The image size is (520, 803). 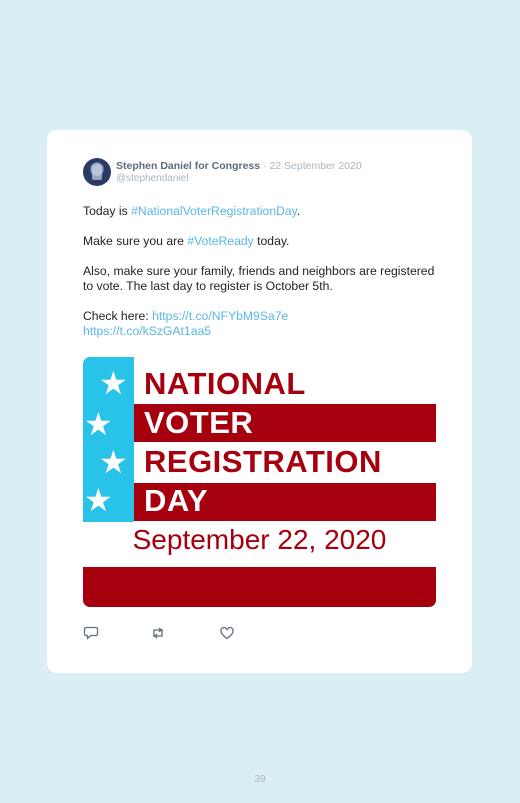 What do you see at coordinates (225, 383) in the screenshot?
I see `banner-line-national: NATIONAL` at bounding box center [225, 383].